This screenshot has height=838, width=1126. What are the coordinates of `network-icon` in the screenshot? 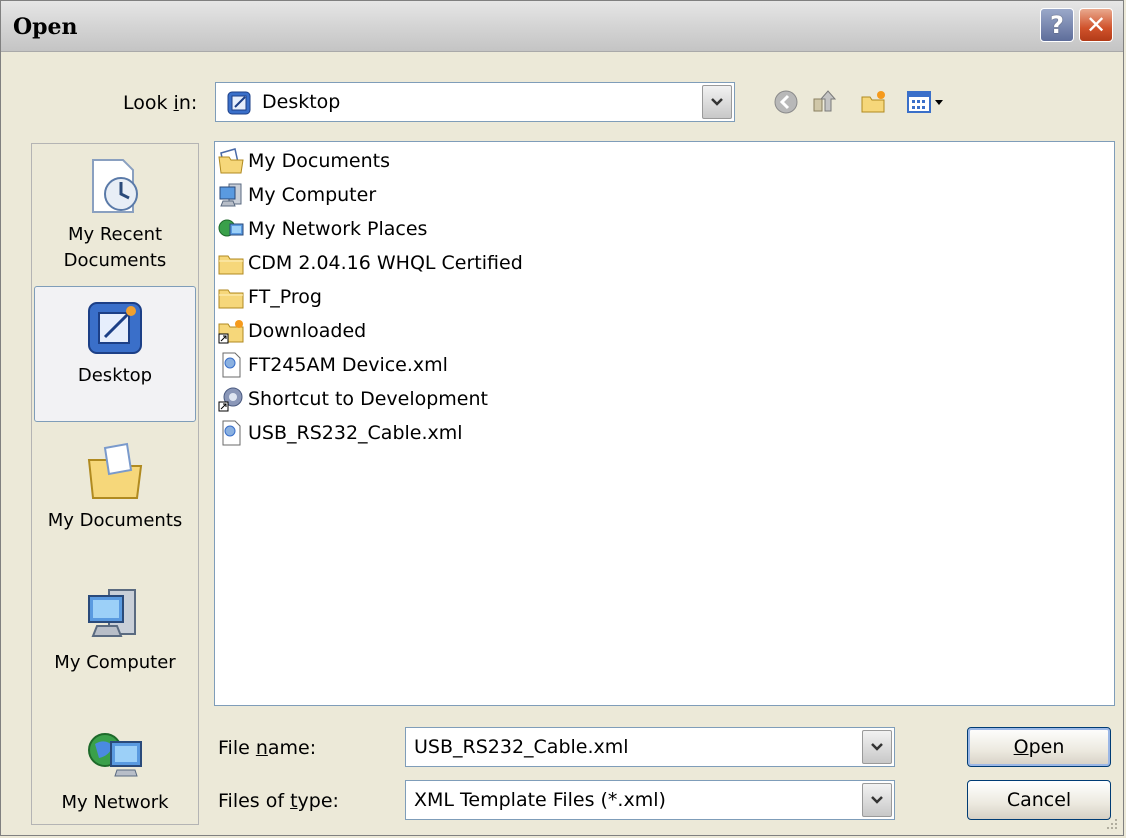 It's located at (231, 228).